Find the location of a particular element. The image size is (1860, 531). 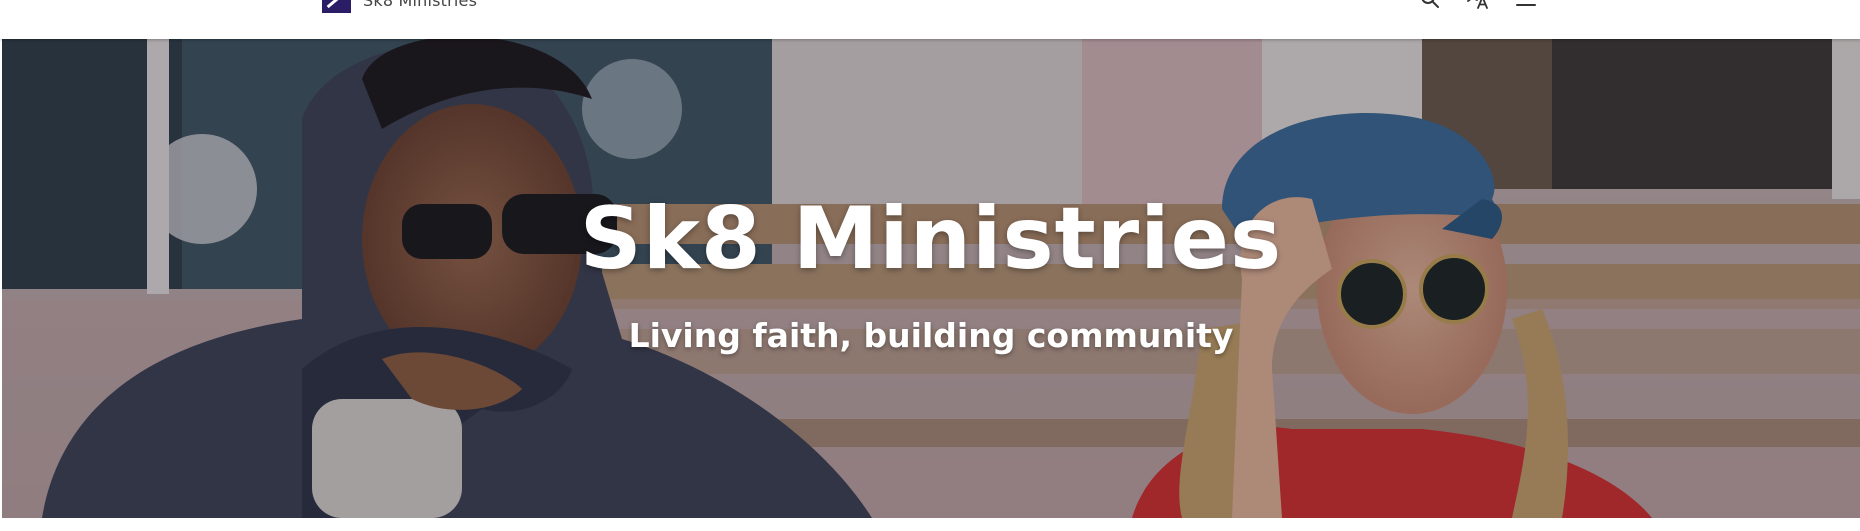

page-content-start is located at coordinates (930, 524).